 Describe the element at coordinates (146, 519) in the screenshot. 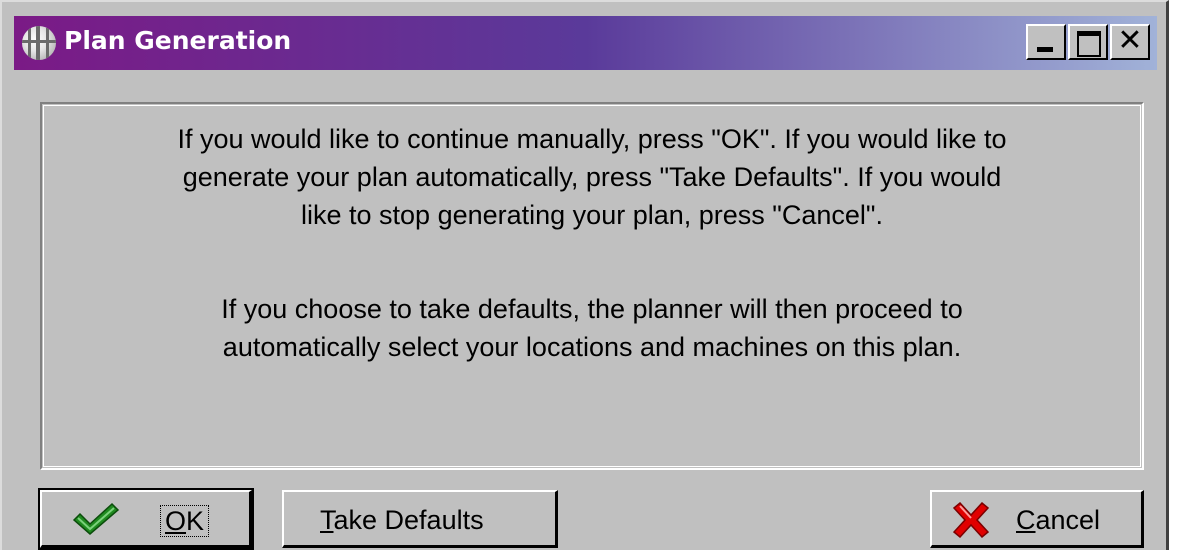

I see `ok-button: OK` at that location.